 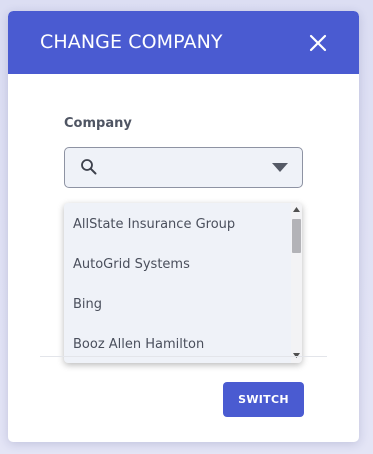 I want to click on company-option: Bing, so click(x=87, y=304).